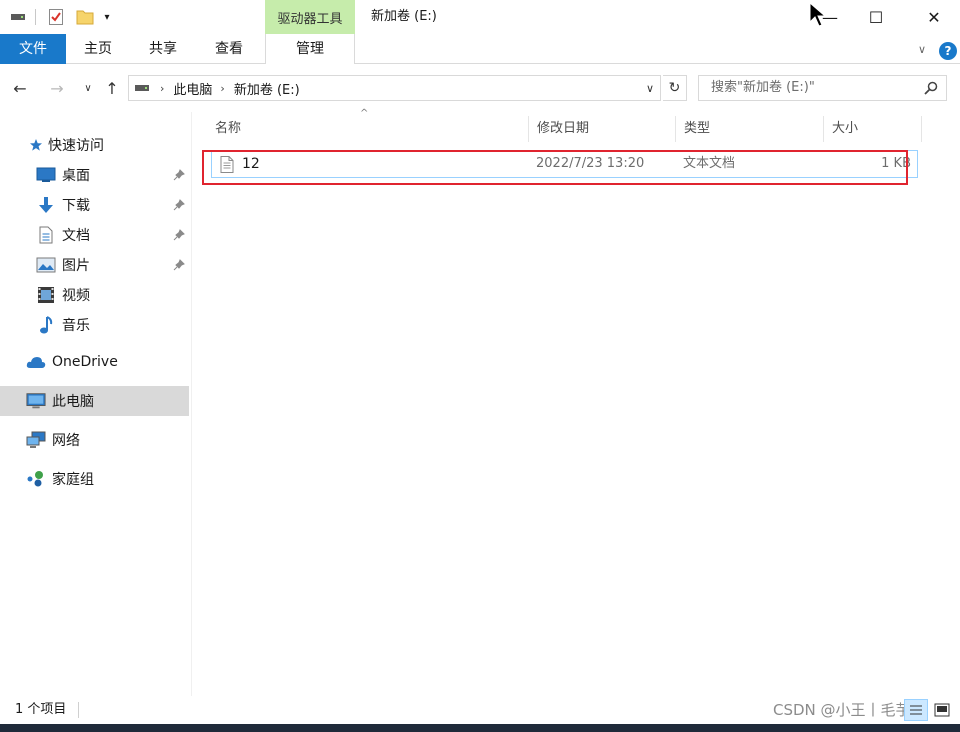 Image resolution: width=960 pixels, height=732 pixels. Describe the element at coordinates (88, 88) in the screenshot. I see `recent-locations-dropdown: ∨` at that location.